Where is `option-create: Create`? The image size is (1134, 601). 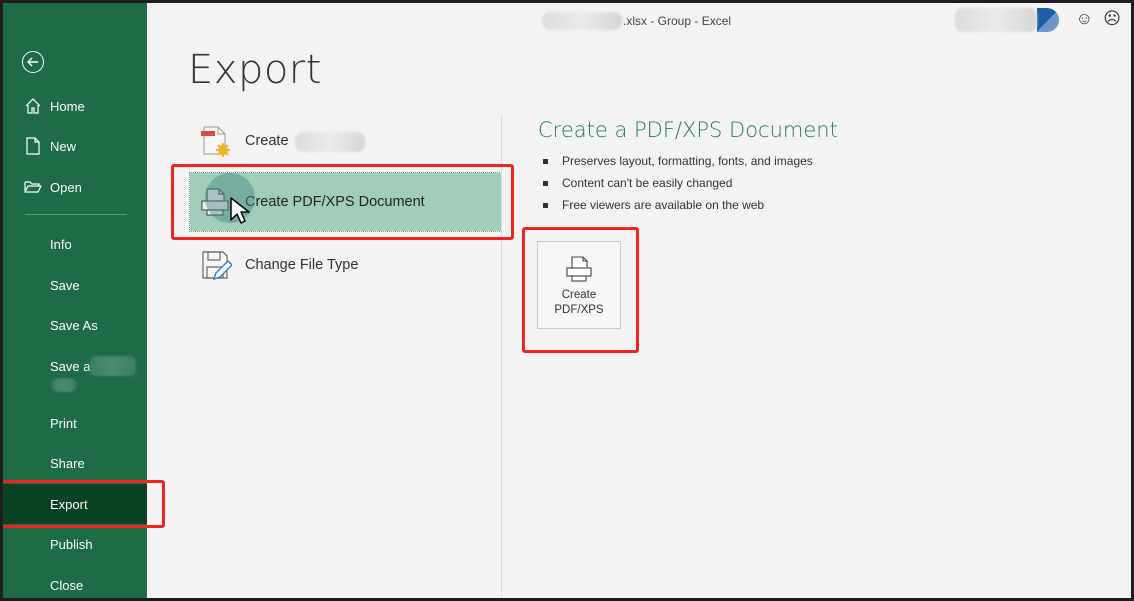 option-create: Create is located at coordinates (345, 141).